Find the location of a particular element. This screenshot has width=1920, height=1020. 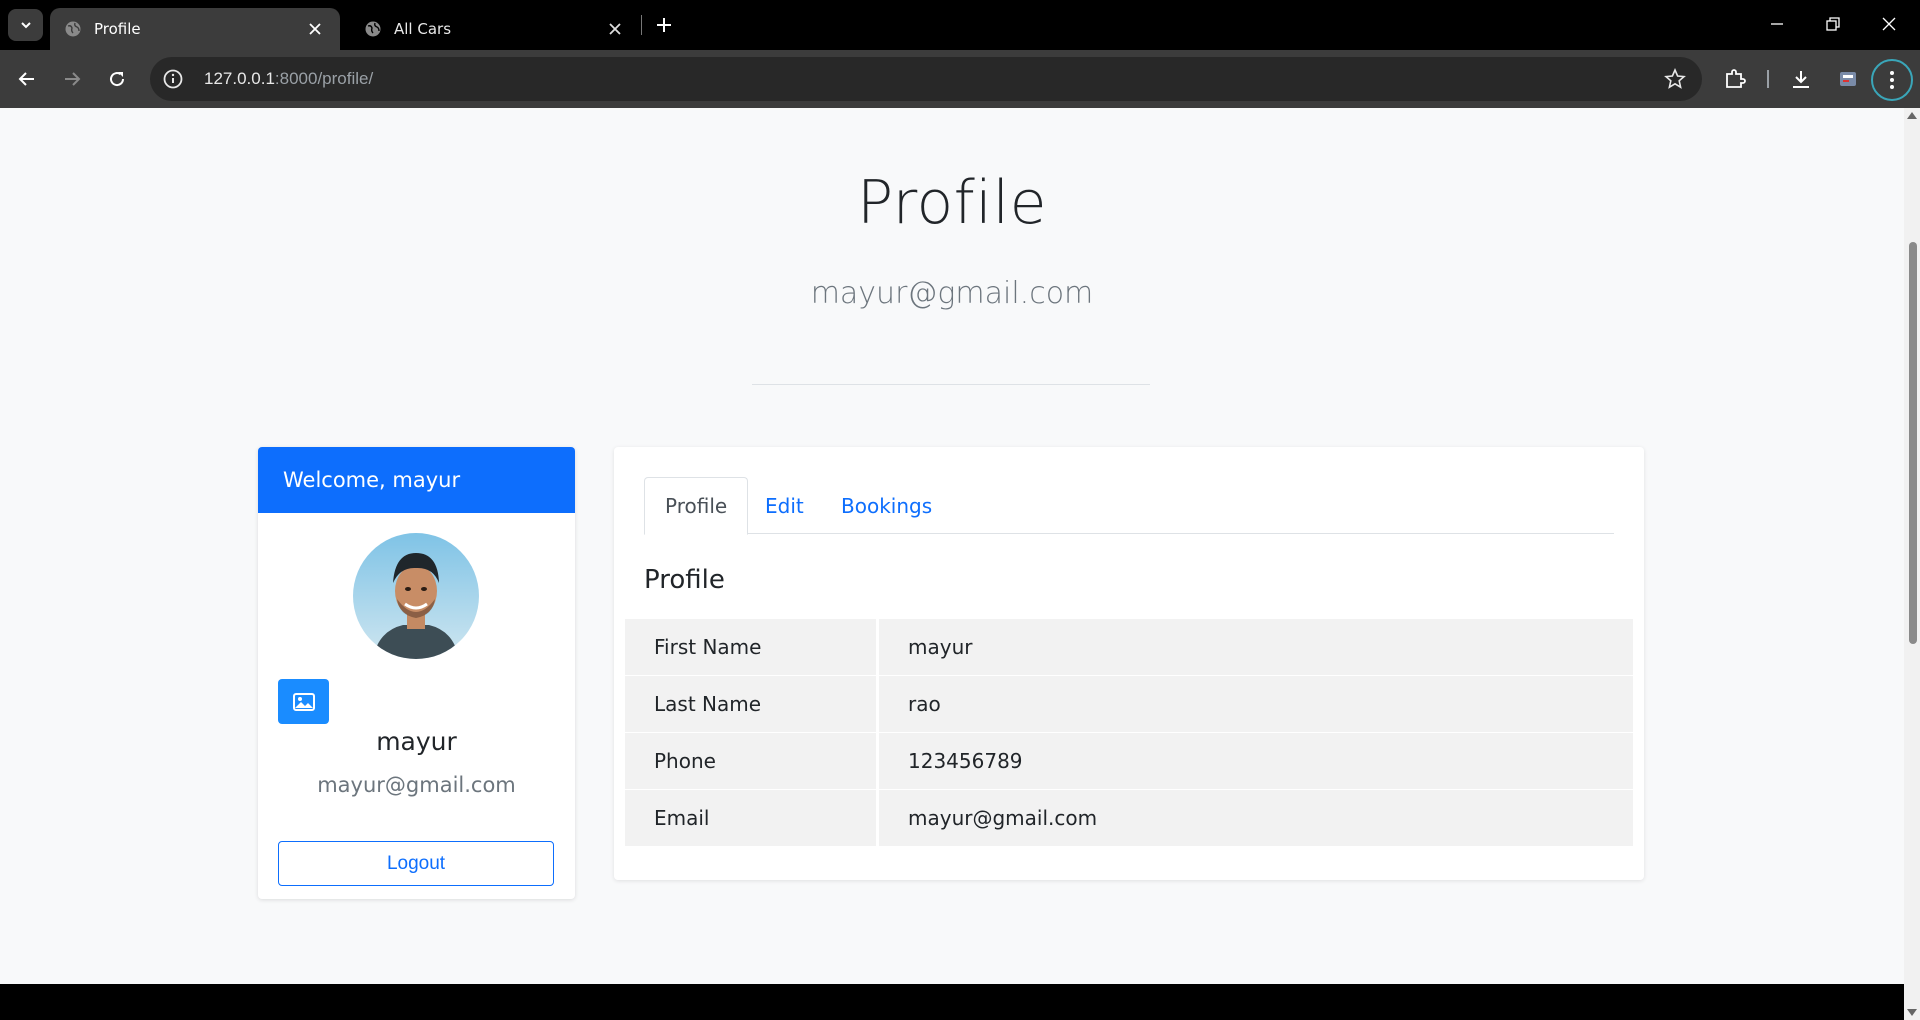

tab-edit: Edit is located at coordinates (784, 505).